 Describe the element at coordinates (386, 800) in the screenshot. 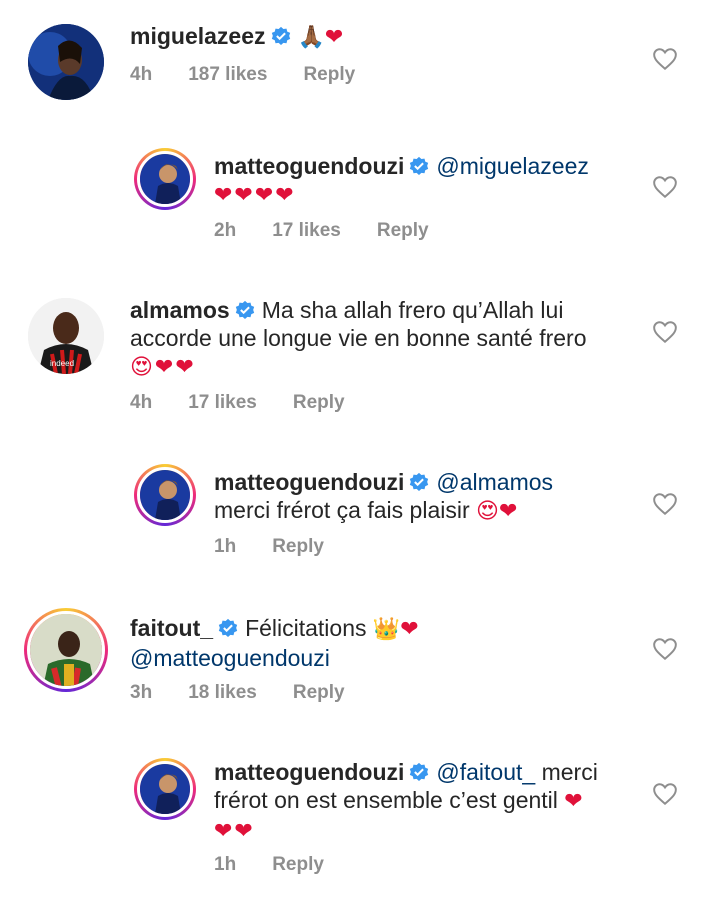

I see `comment-body-cont: frérot on est ensemble c’est gentil` at that location.